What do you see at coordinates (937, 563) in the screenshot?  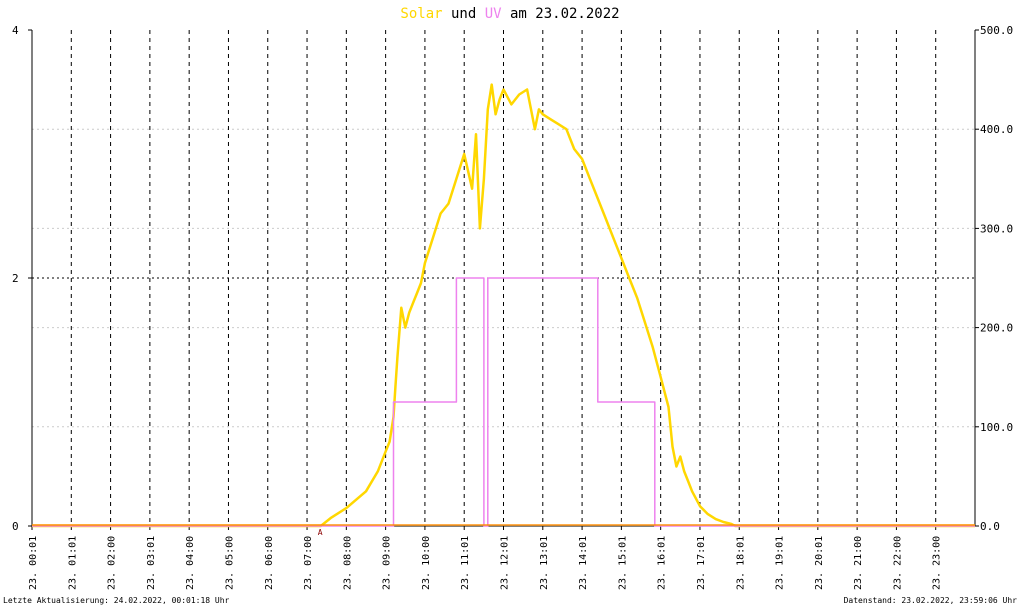 I see `x-tick-label: 23. 23:00` at bounding box center [937, 563].